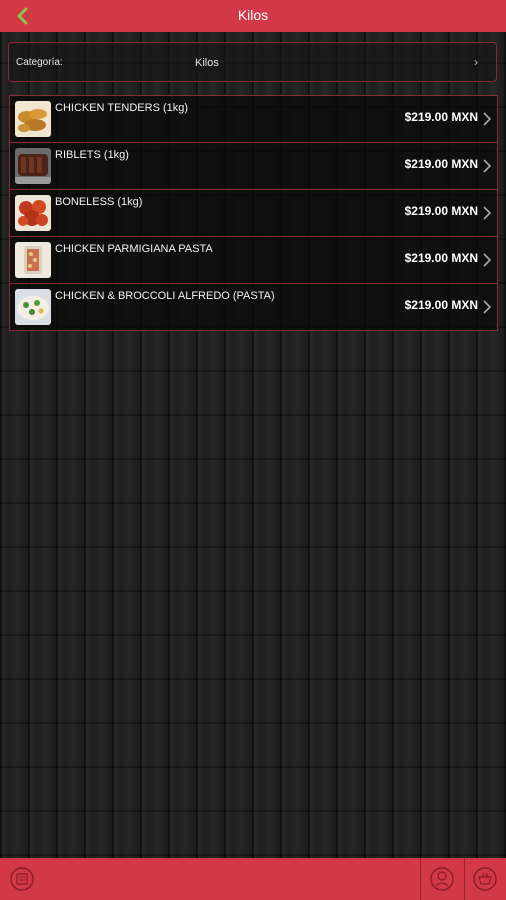  I want to click on list-item: CHICKEN PARMIGIANA PASTA $219.00 MXN, so click(253, 260).